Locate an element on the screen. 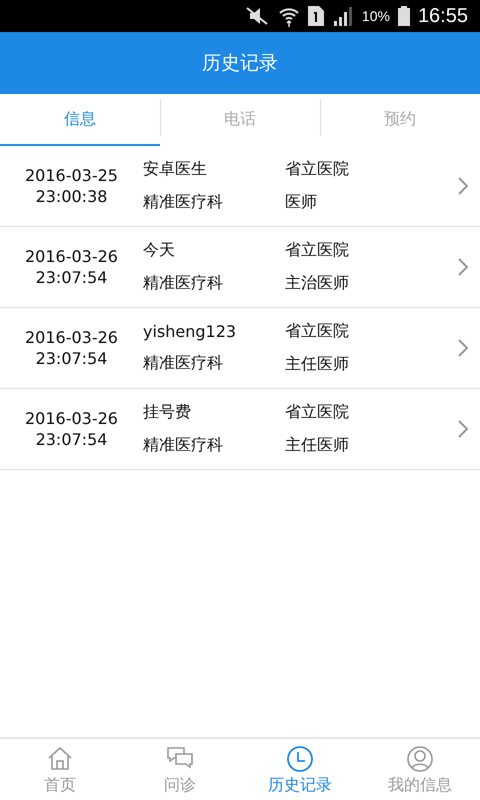 Image resolution: width=480 pixels, height=800 pixels. doctor-title: 医师 is located at coordinates (301, 202).